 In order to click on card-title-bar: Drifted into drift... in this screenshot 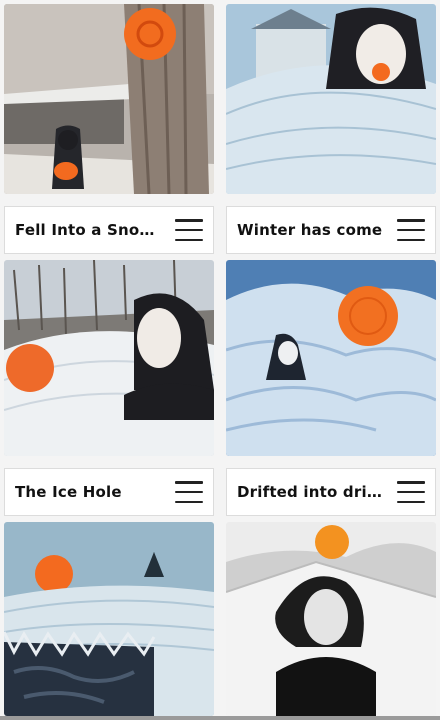, I will do `click(331, 492)`.